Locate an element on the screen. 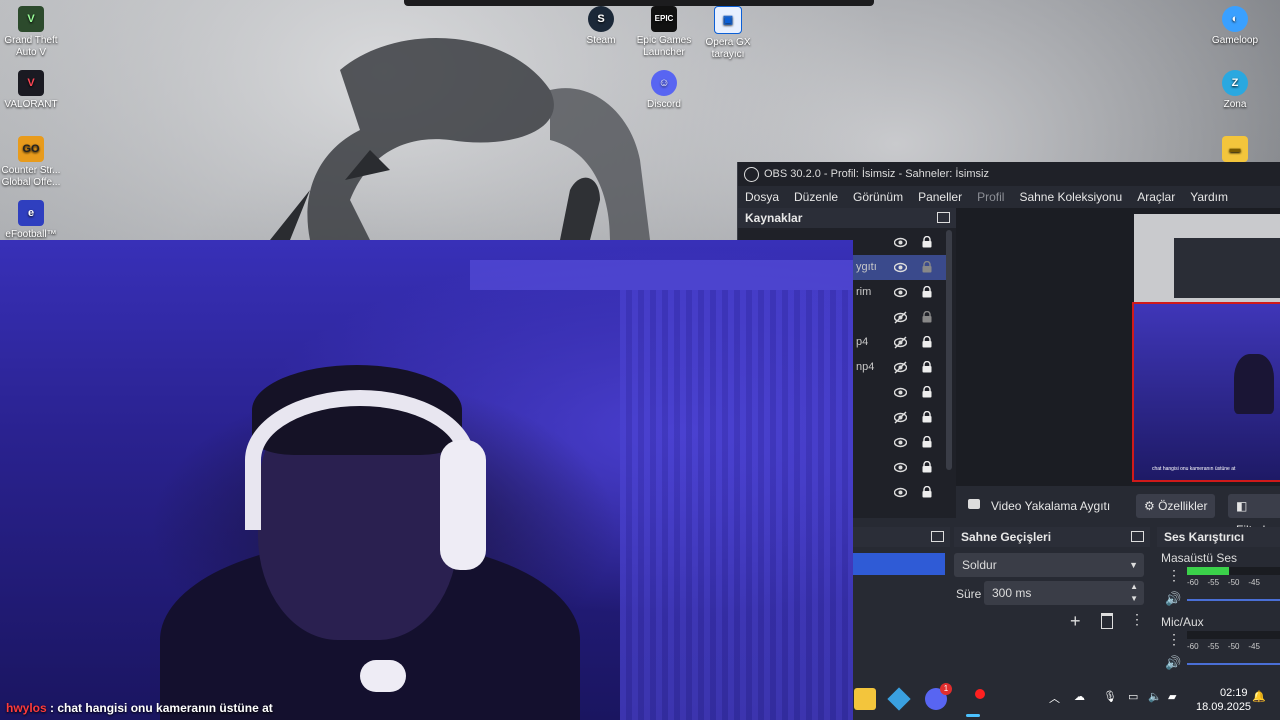 The width and height of the screenshot is (1280, 720). sources-dock-header: Kaynaklar is located at coordinates (847, 218).